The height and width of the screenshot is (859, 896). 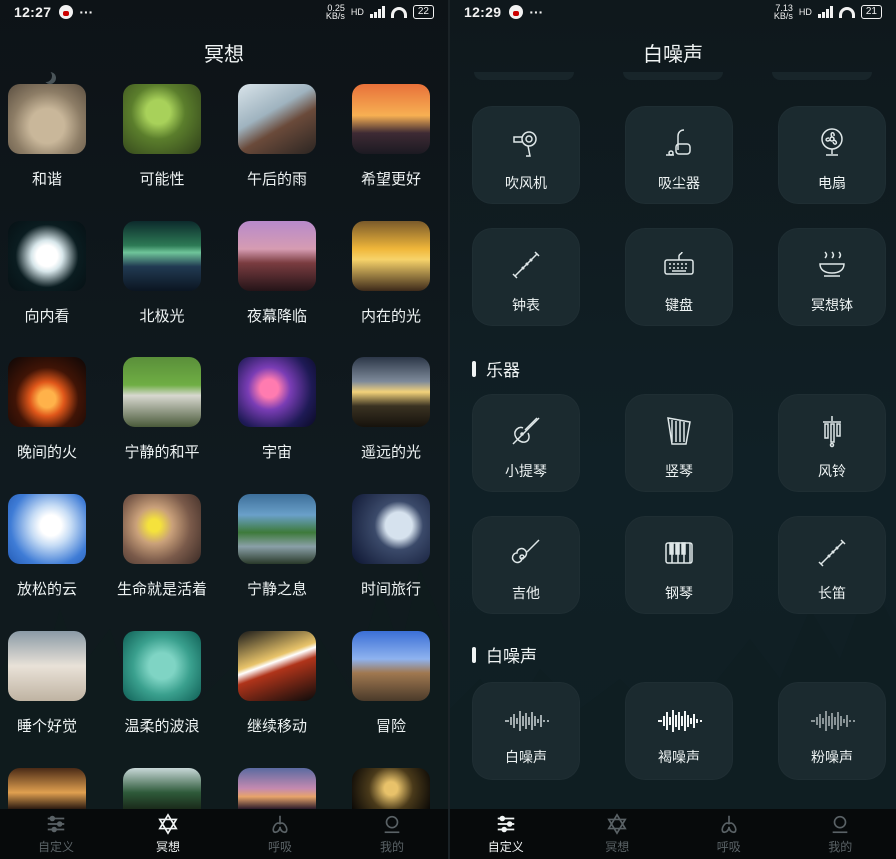 I want to click on sound-card-fan: 电扇, so click(x=832, y=155).